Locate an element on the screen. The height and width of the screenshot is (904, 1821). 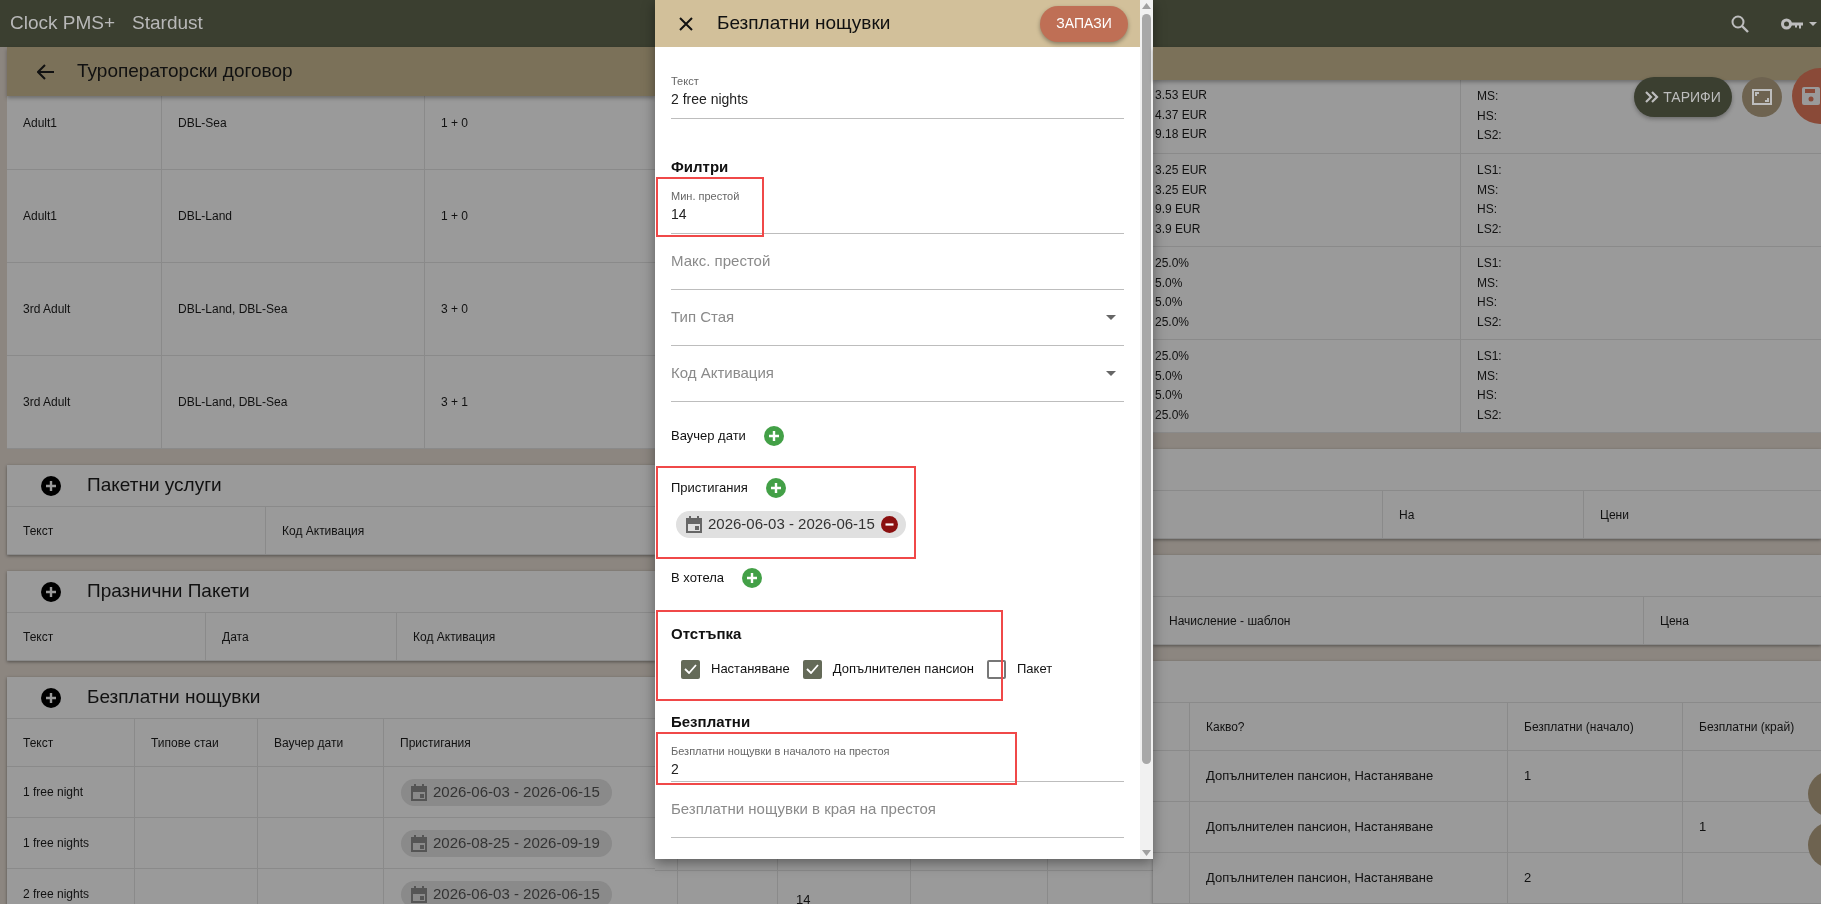
close-icon is located at coordinates (686, 23).